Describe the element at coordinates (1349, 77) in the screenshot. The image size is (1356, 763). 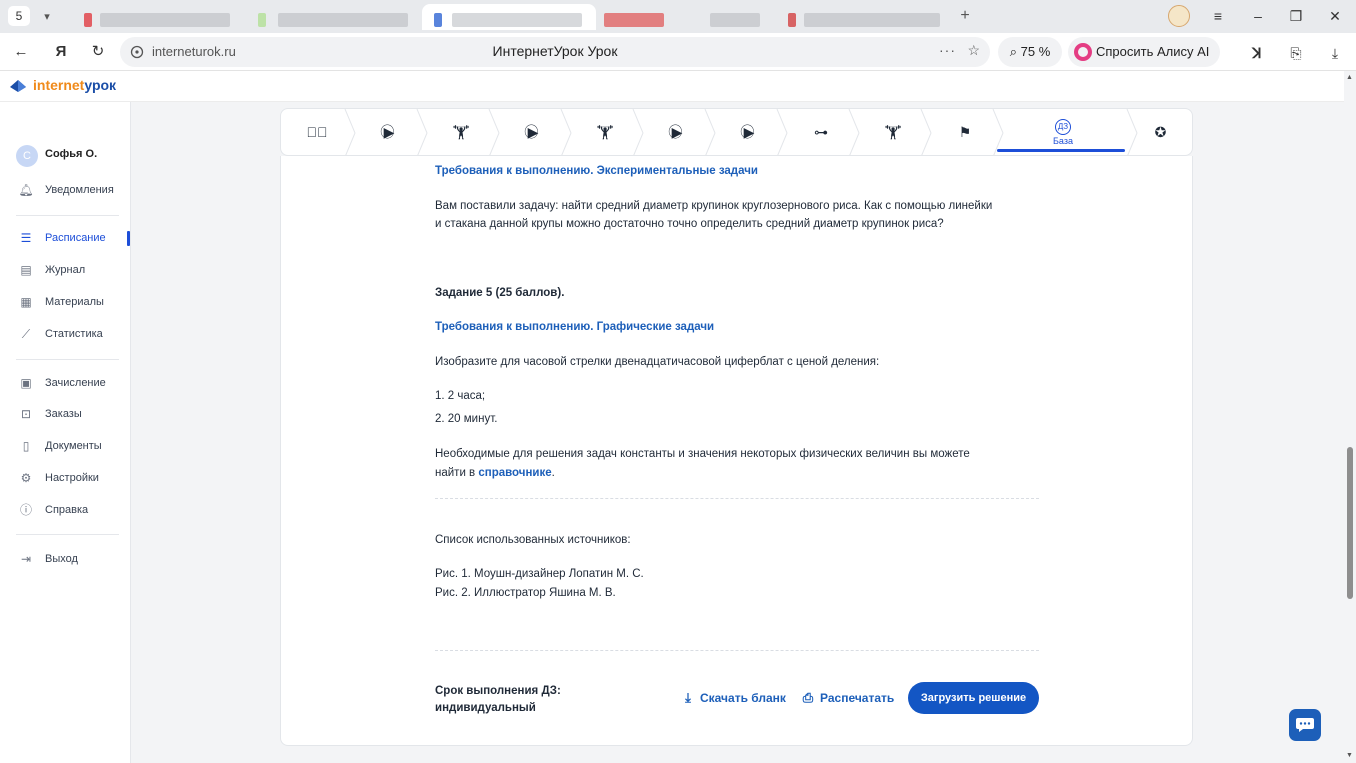
I see `scroll-up-icon: ▲` at that location.